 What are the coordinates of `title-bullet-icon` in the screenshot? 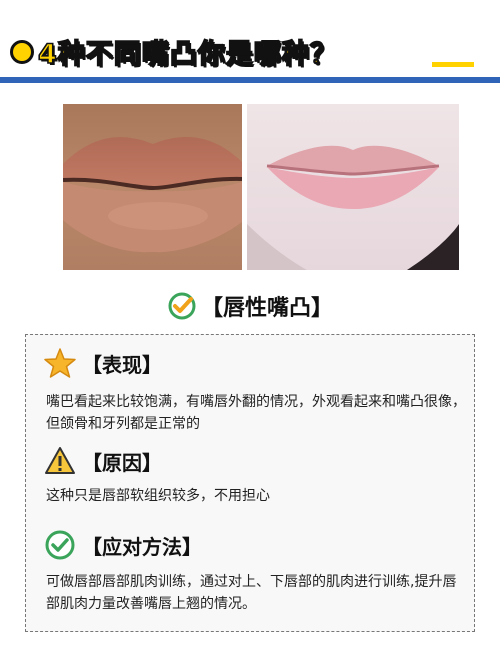 It's located at (22, 51).